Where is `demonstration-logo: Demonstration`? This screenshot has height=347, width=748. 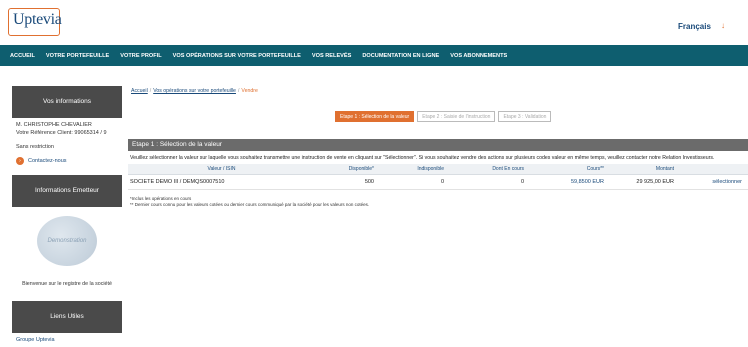 demonstration-logo: Demonstration is located at coordinates (67, 241).